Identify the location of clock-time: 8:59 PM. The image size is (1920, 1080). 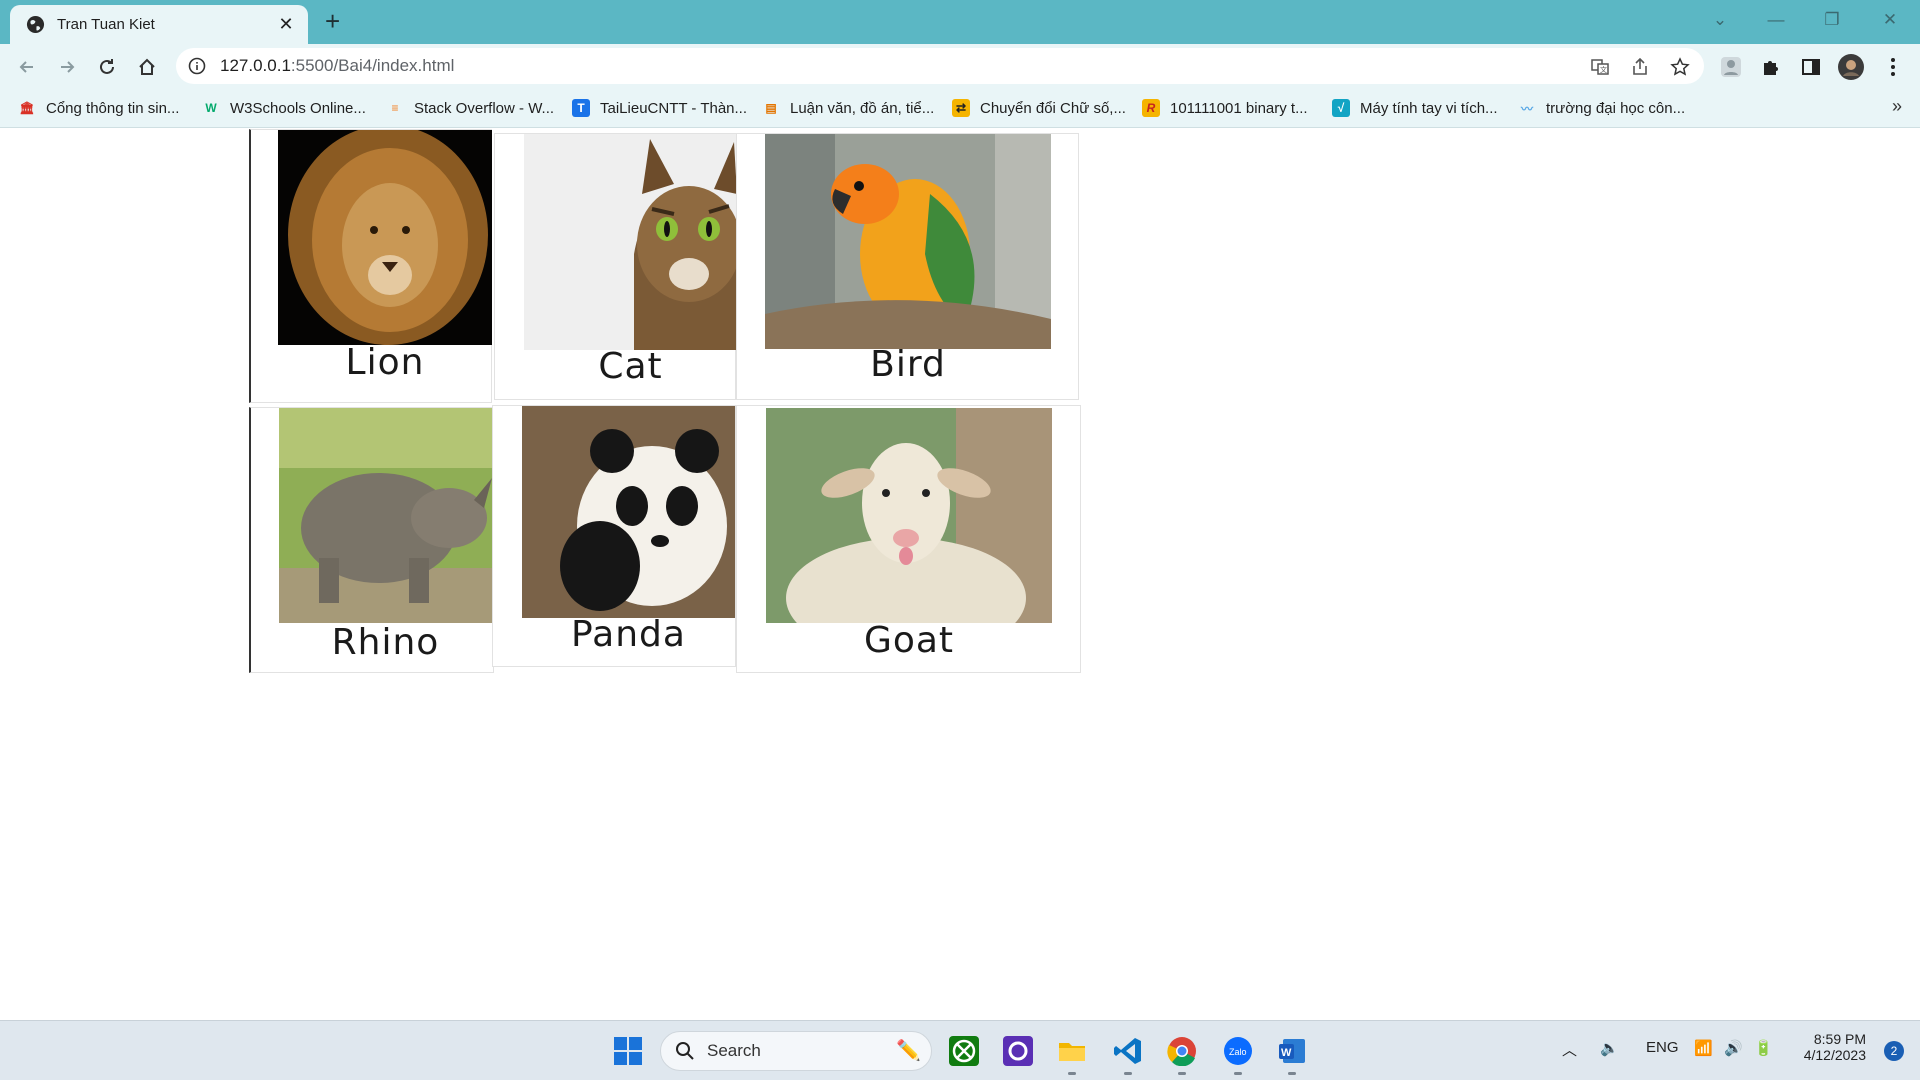
(1839, 1039).